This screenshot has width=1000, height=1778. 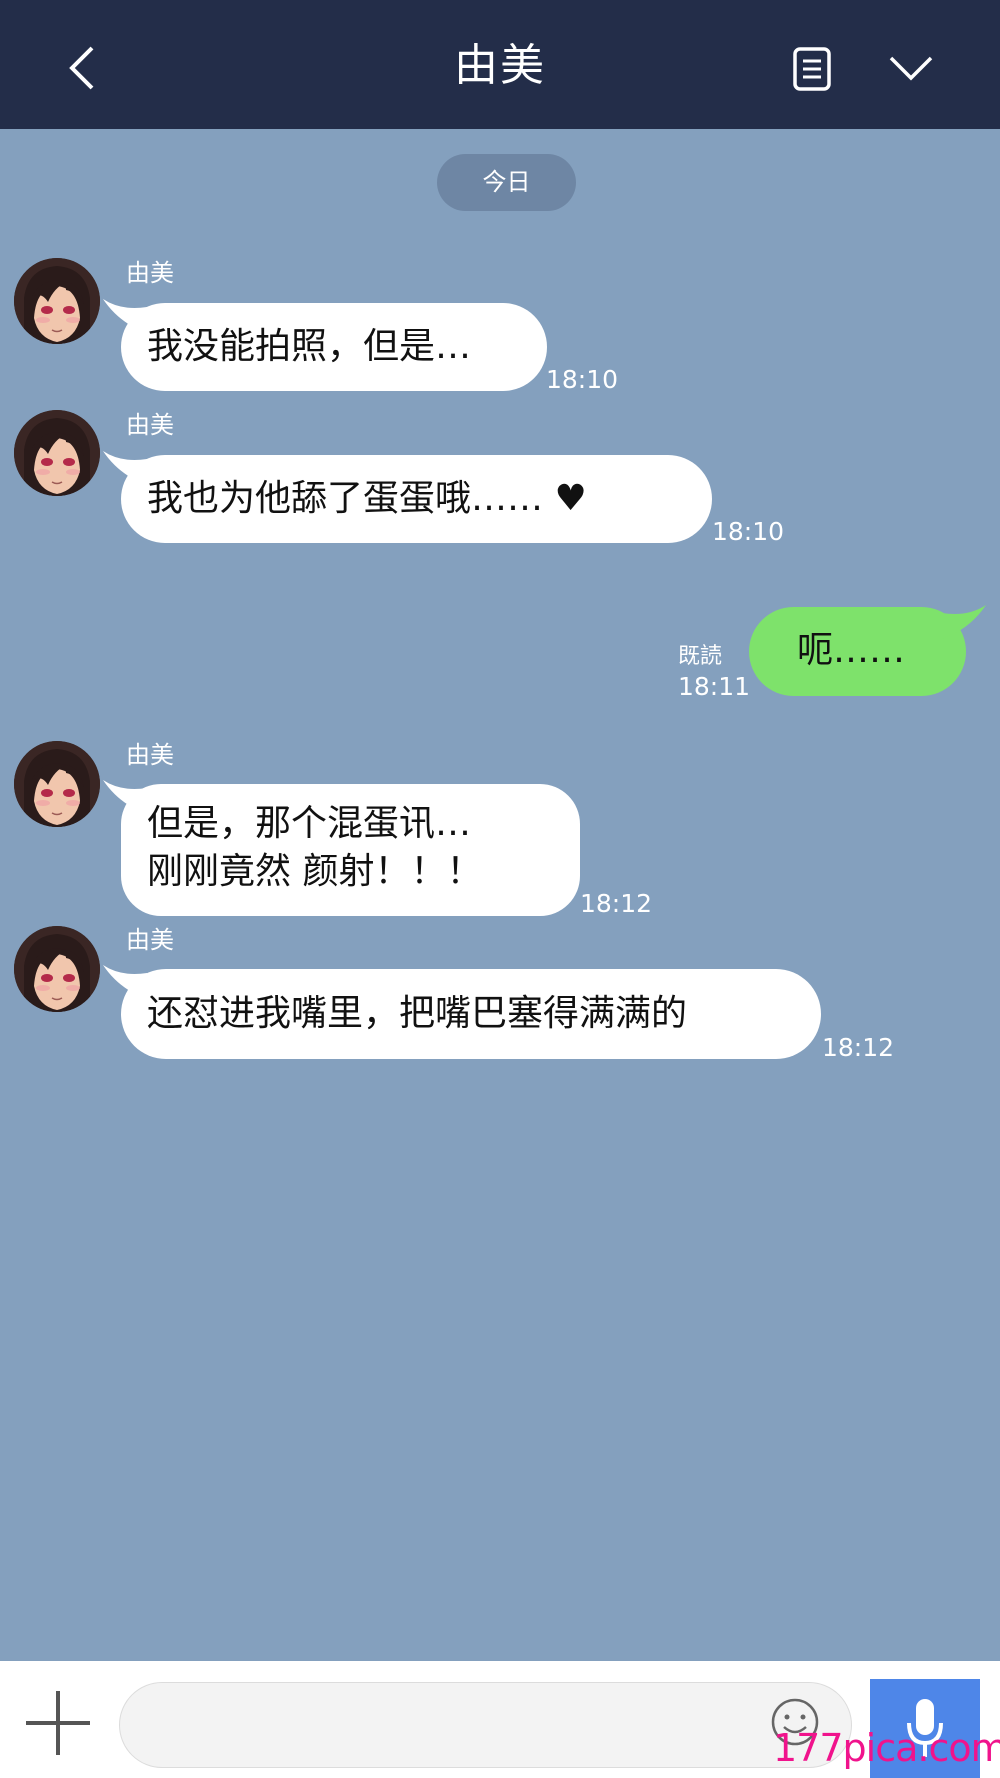 What do you see at coordinates (341, 848) in the screenshot?
I see `message-bubble: 但是，那个混蛋讯… 刚刚竟然 颜射！！！` at bounding box center [341, 848].